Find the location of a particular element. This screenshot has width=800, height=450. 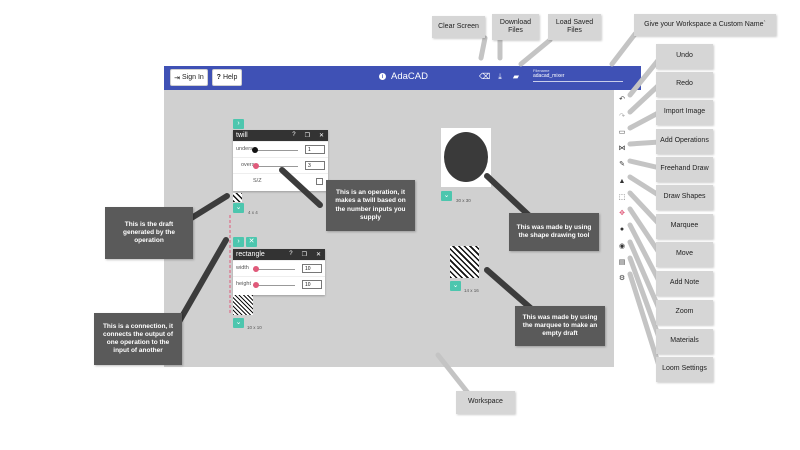

label-move: Move is located at coordinates (684, 254).